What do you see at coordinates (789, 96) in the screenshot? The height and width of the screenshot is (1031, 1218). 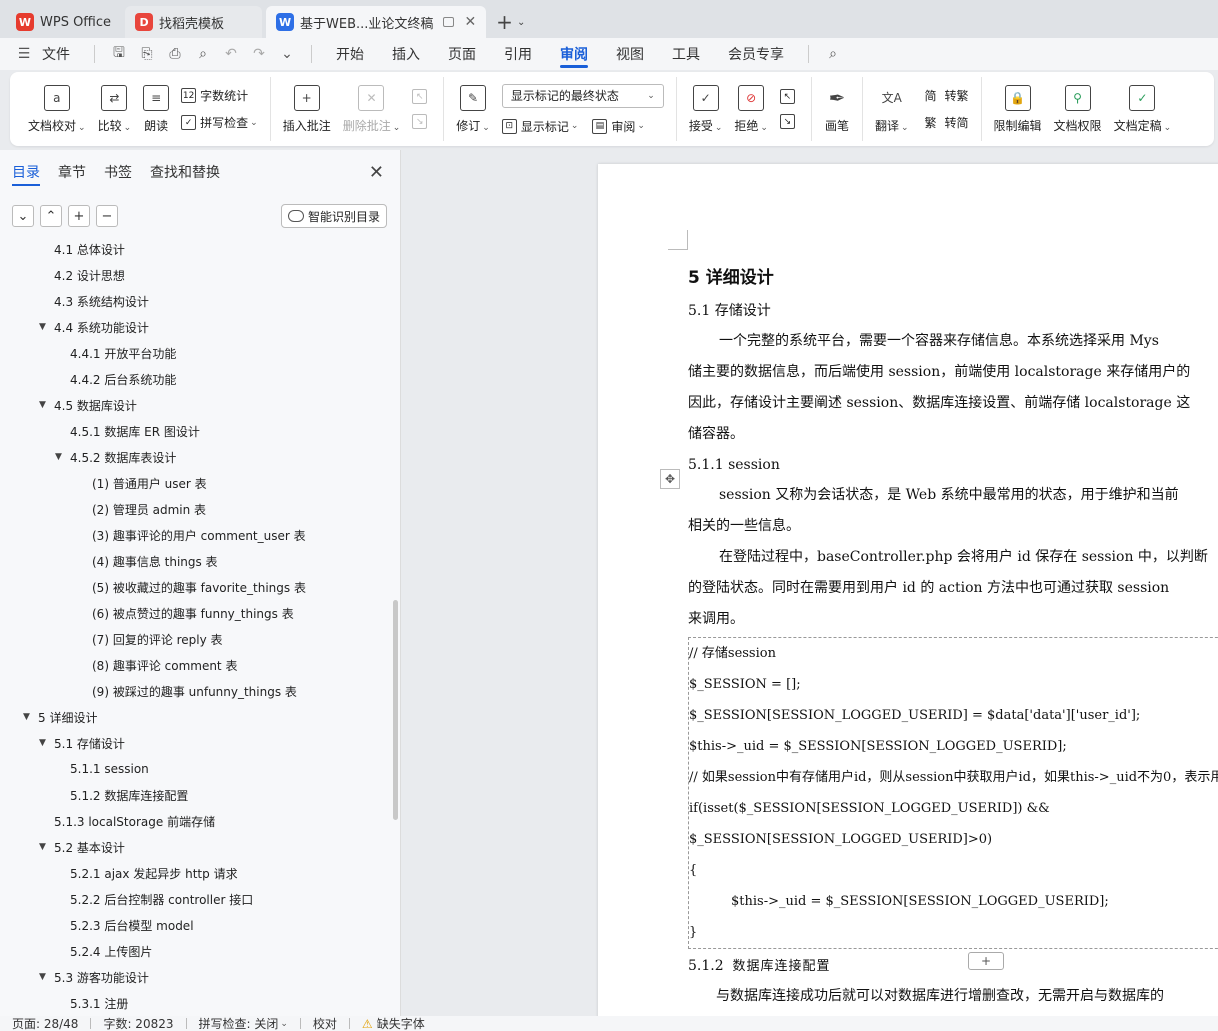 I see `prev-change-button: ↖` at bounding box center [789, 96].